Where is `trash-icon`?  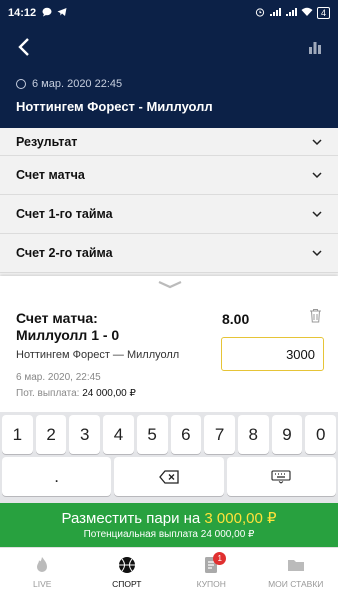 trash-icon is located at coordinates (315, 315).